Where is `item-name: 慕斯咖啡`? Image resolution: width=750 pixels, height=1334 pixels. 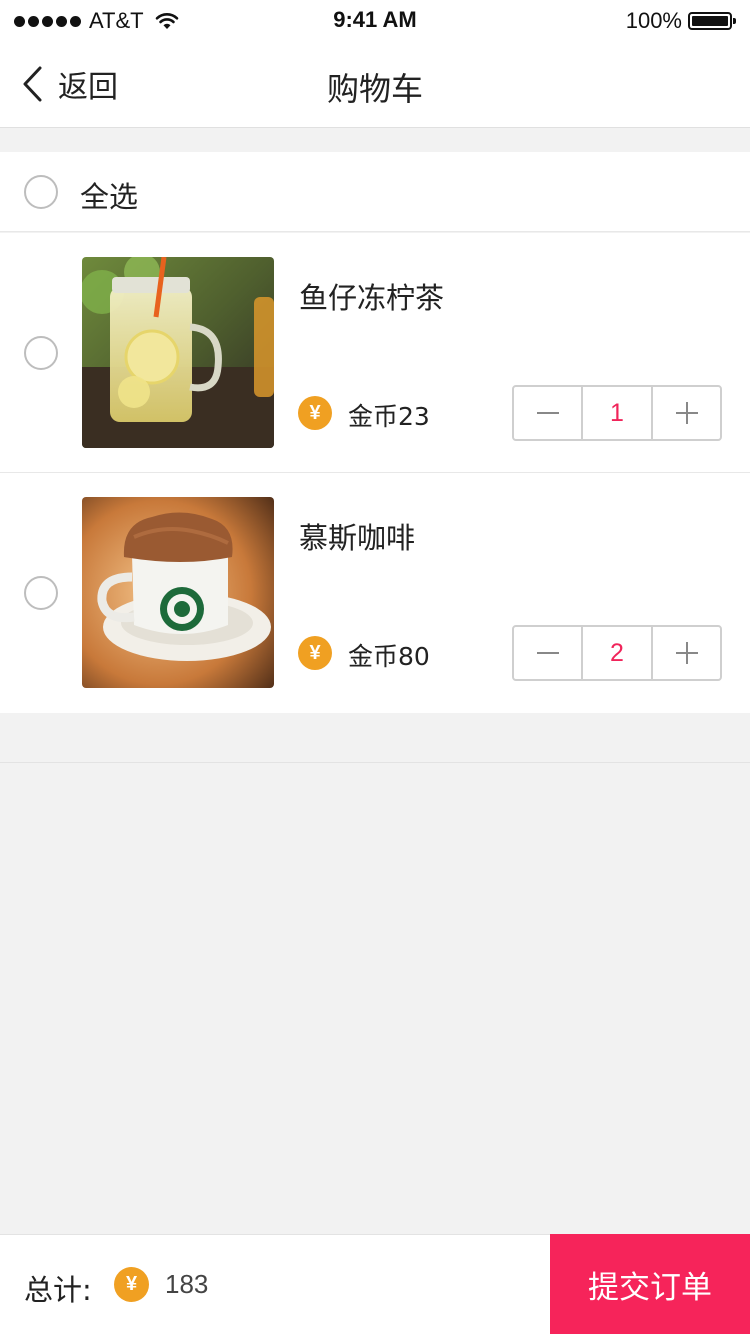 item-name: 慕斯咖啡 is located at coordinates (357, 538).